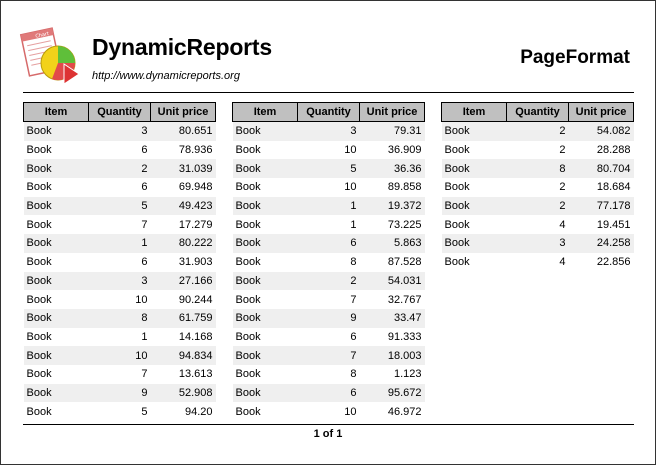 The image size is (656, 465). What do you see at coordinates (601, 169) in the screenshot?
I see `cell-unit-price: 80.704` at bounding box center [601, 169].